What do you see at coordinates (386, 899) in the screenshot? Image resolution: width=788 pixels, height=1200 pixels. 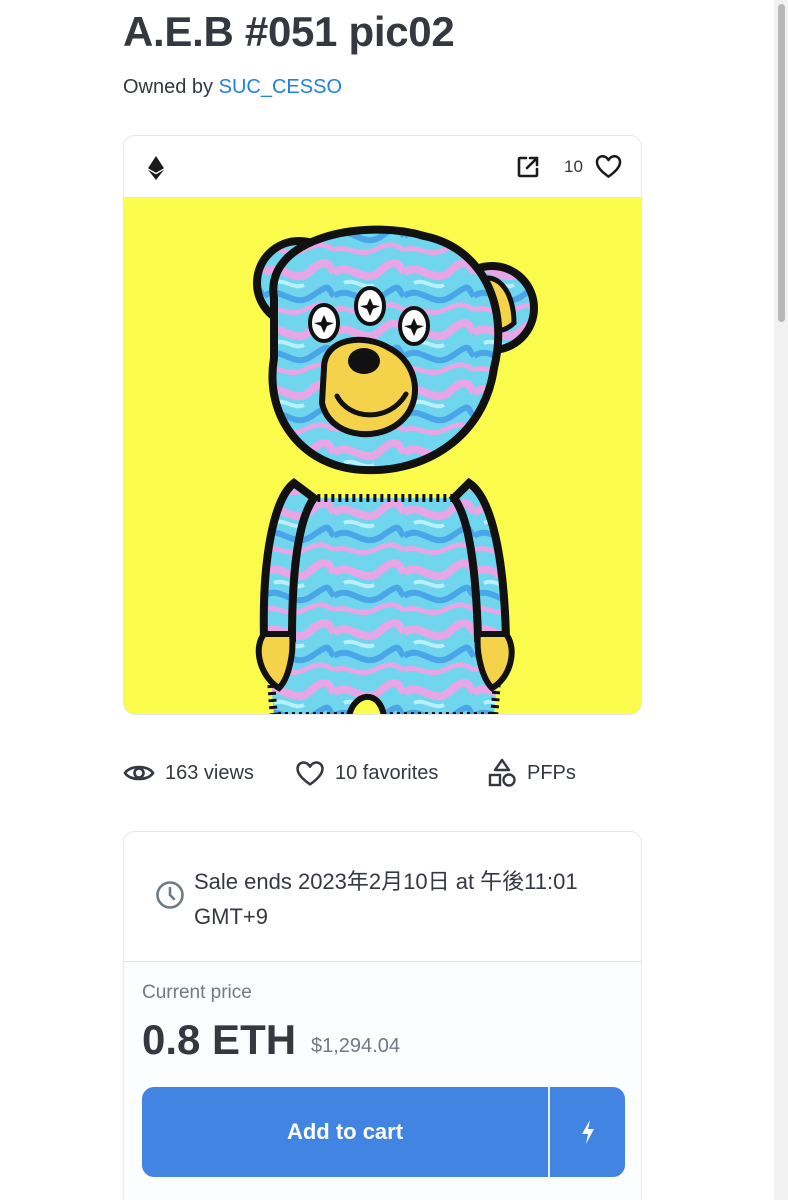 I see `sale-ends-text: Sale ends 2023年2月10日 at 午後11:01 GMT+9` at bounding box center [386, 899].